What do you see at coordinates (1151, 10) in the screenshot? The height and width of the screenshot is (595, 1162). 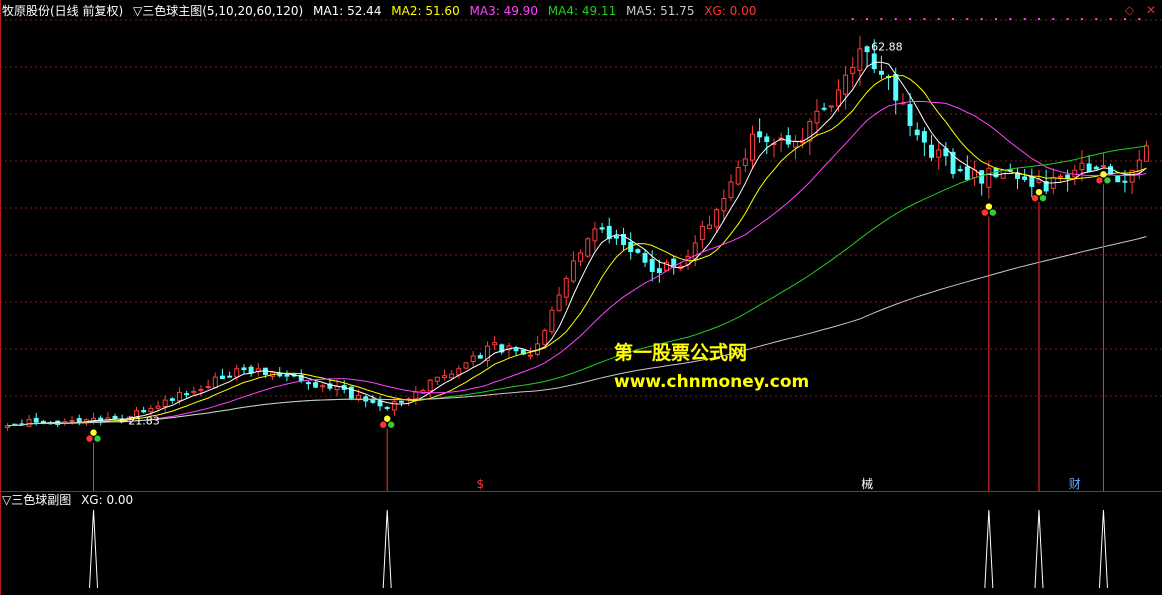 I see `close-icon: ✕` at bounding box center [1151, 10].